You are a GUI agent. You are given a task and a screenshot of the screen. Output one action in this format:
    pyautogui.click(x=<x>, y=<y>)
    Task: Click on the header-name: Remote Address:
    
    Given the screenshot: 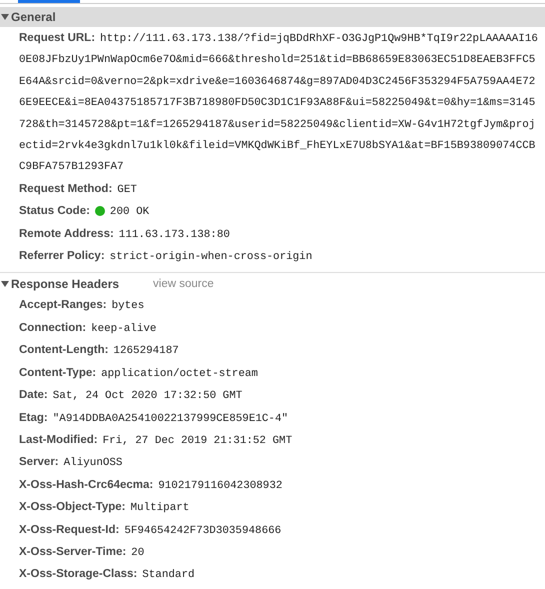 What is the action you would take?
    pyautogui.click(x=66, y=234)
    